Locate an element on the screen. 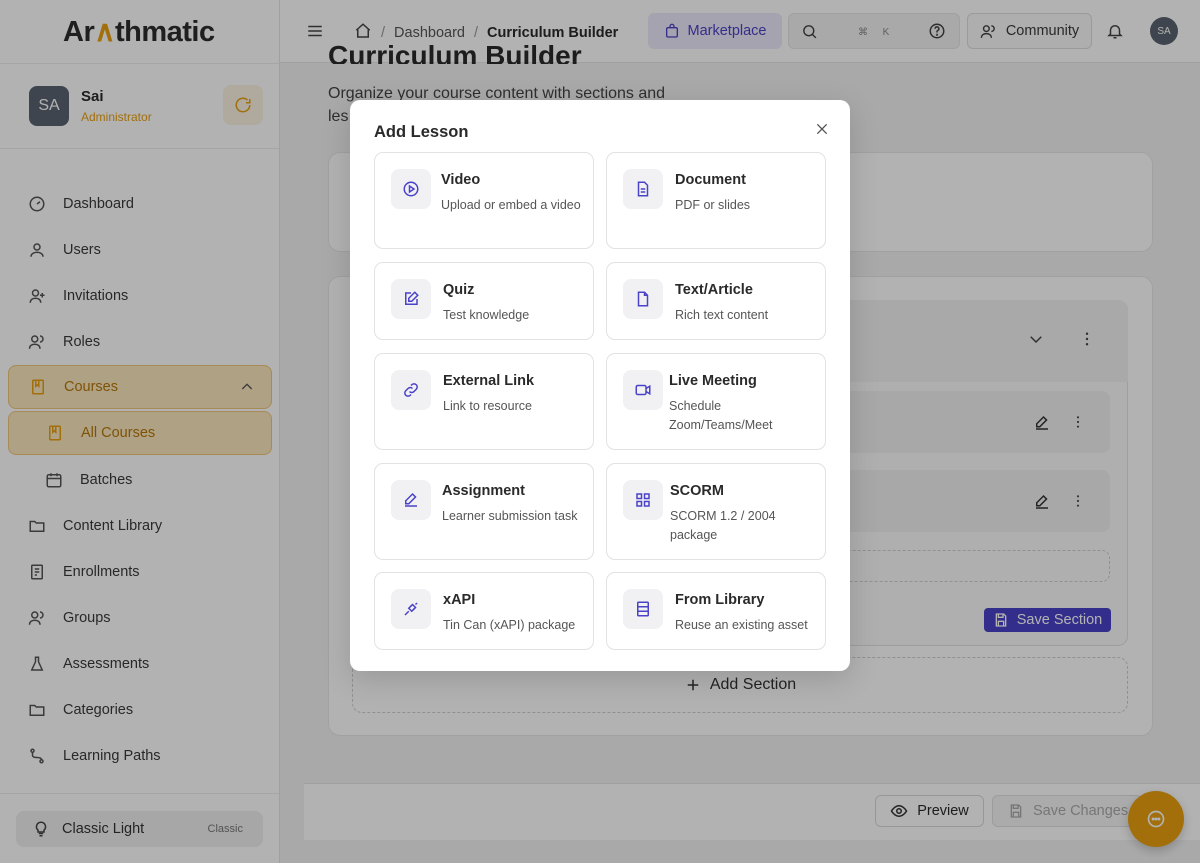  option-title: SCORM is located at coordinates (697, 491).